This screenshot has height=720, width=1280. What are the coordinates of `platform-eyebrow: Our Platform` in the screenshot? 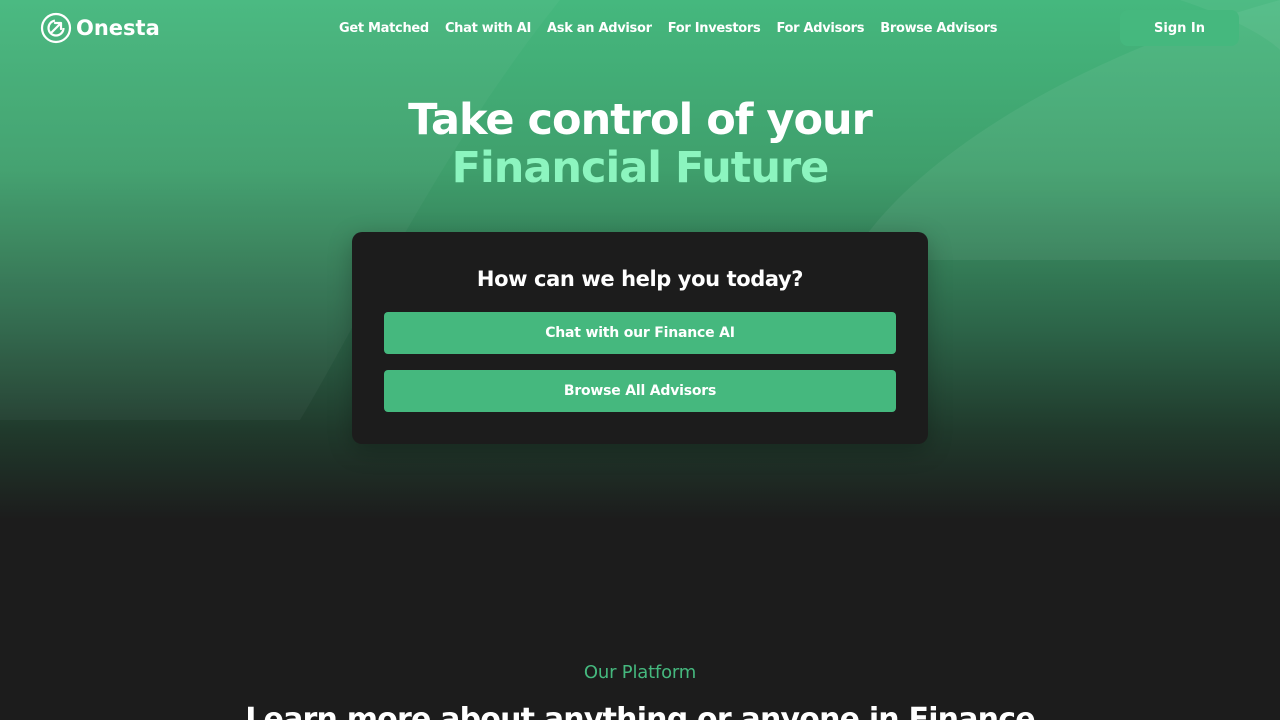 It's located at (640, 672).